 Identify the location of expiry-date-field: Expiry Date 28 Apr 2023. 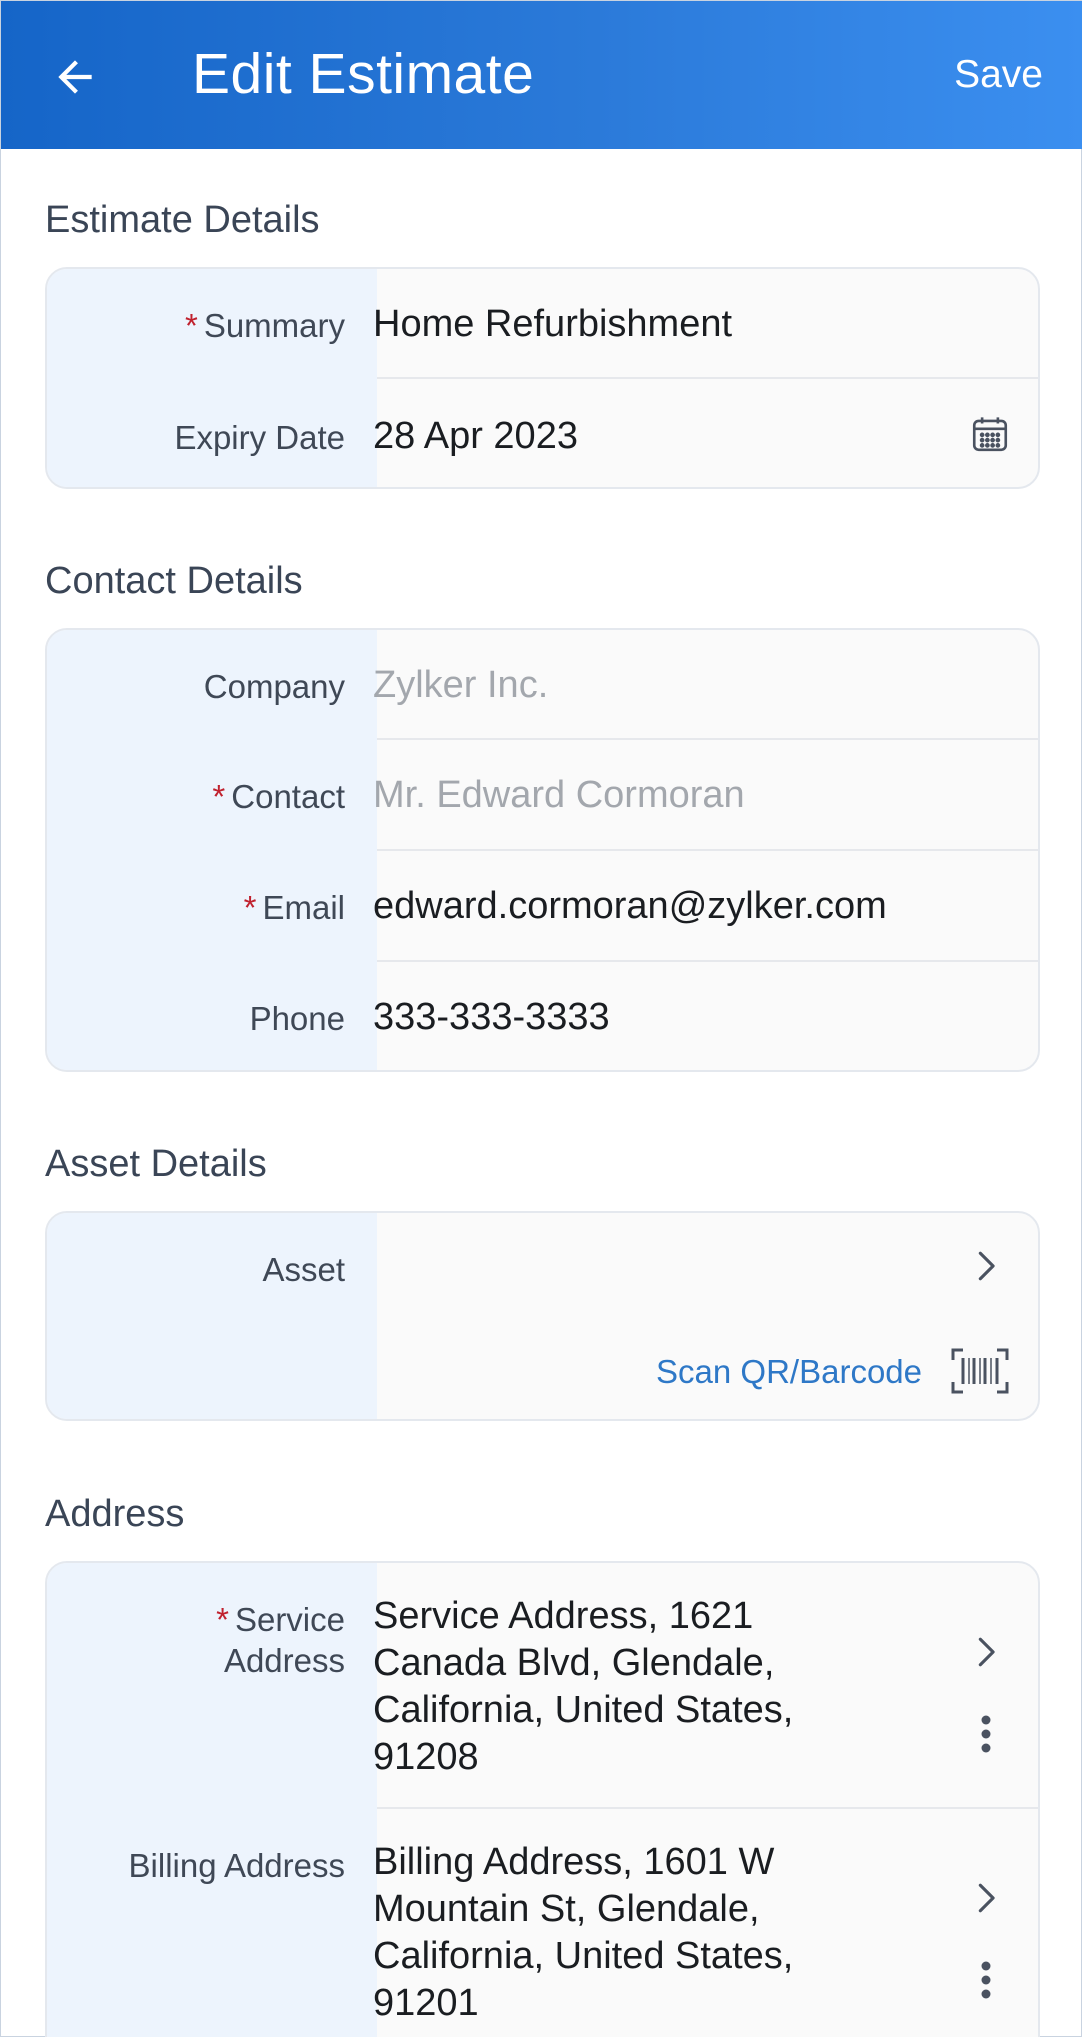
(542, 433).